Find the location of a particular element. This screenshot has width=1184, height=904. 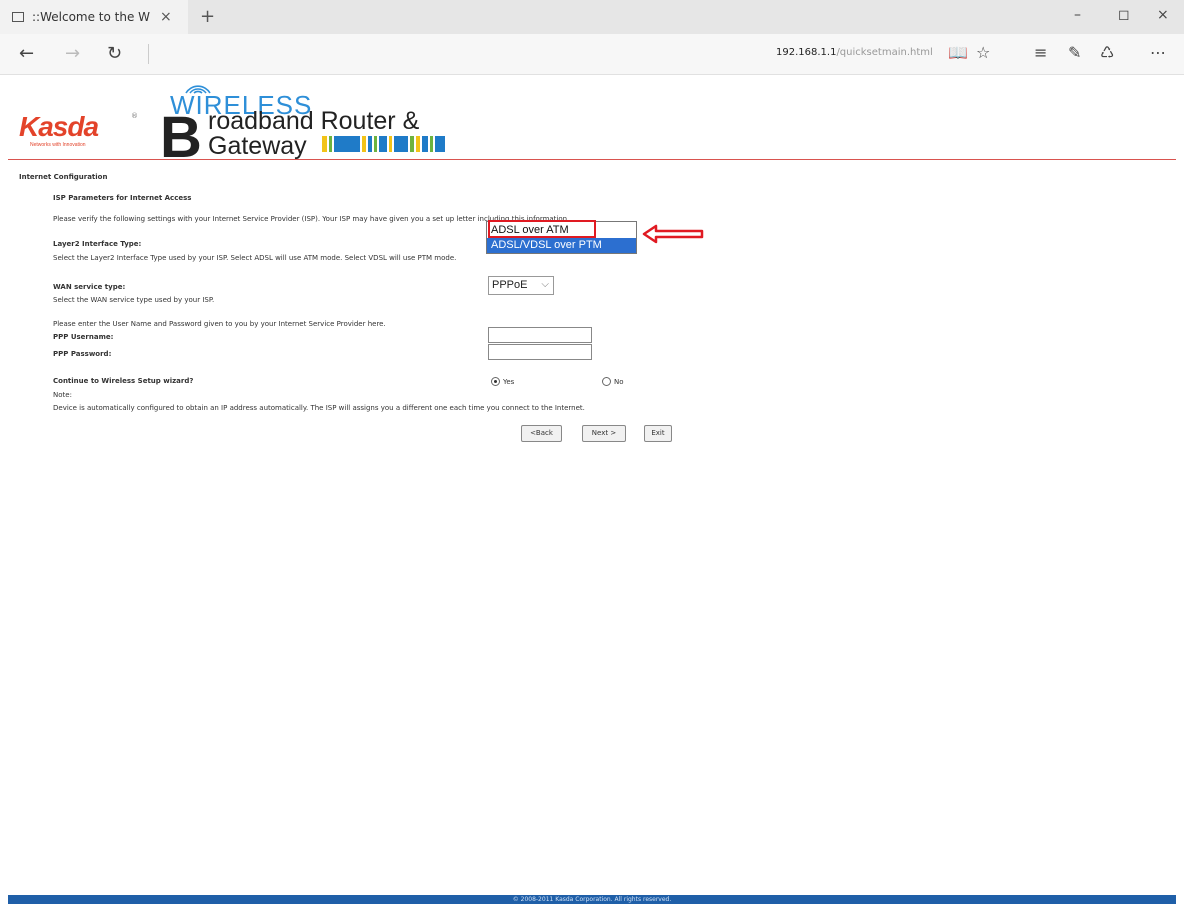

browser-tab: ::Welcome to the Web- × is located at coordinates (94, 17).